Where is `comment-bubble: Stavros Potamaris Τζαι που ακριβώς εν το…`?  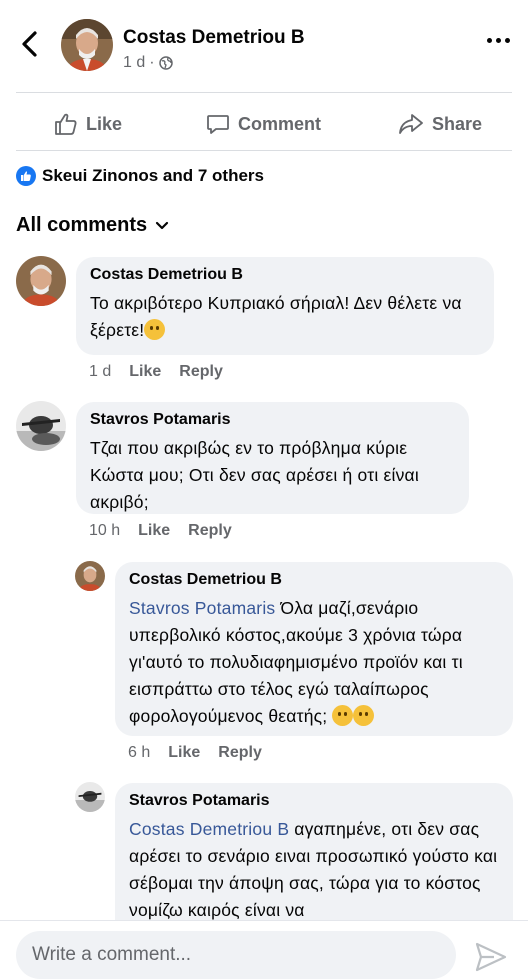 comment-bubble: Stavros Potamaris Τζαι που ακριβώς εν το… is located at coordinates (272, 458).